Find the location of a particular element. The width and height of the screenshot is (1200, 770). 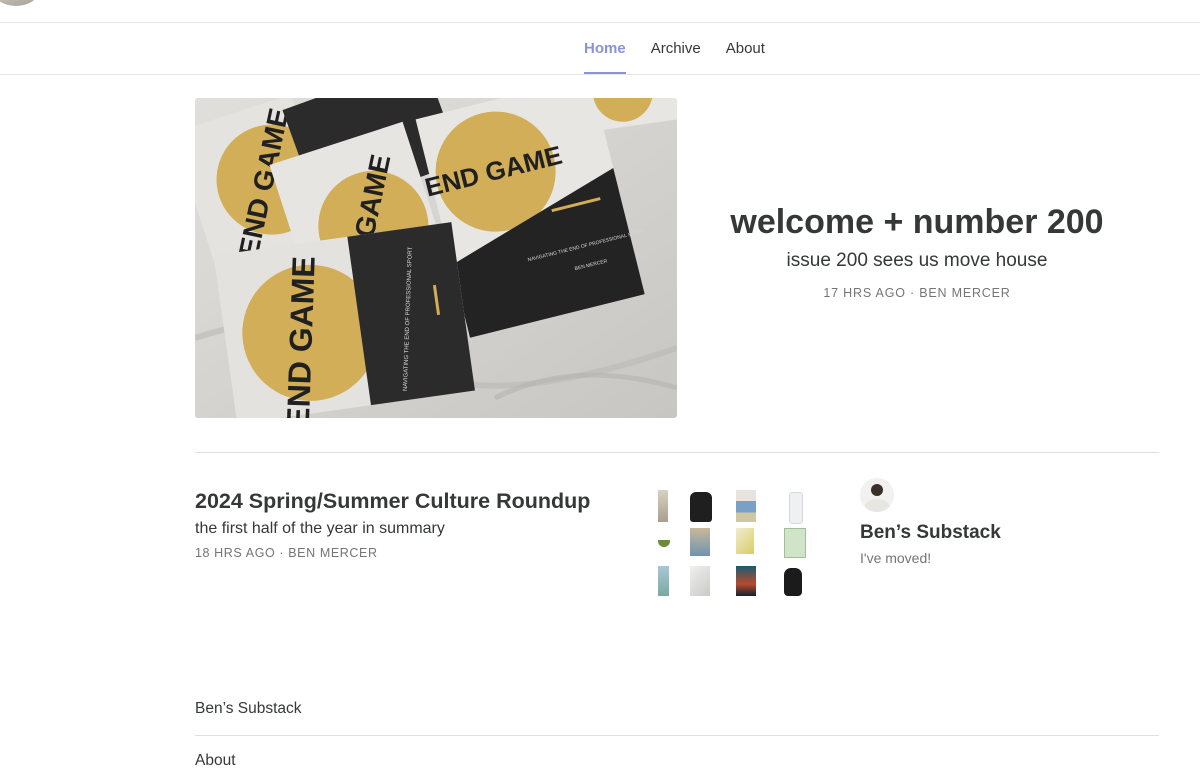

hero-post-title: welcome + number 200 is located at coordinates (917, 222).